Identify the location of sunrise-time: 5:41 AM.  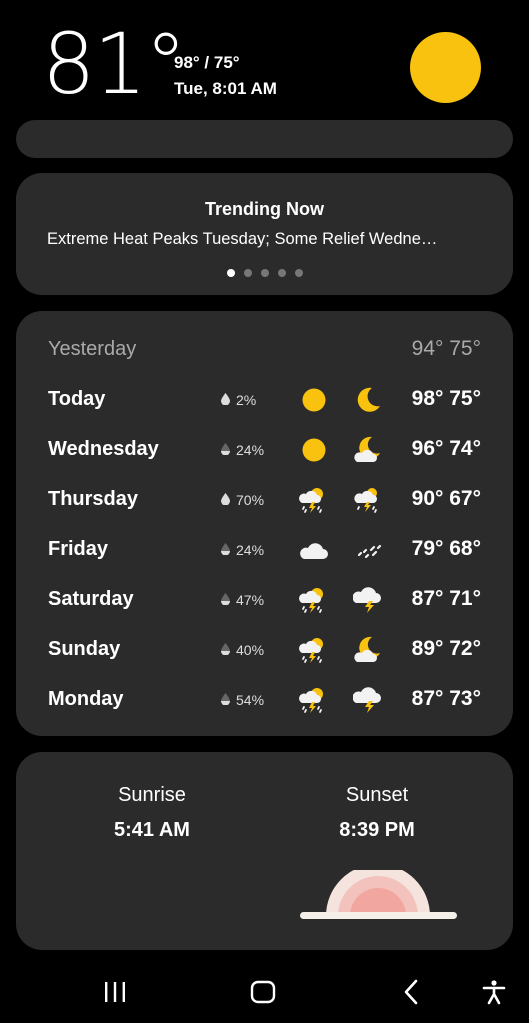
(152, 830).